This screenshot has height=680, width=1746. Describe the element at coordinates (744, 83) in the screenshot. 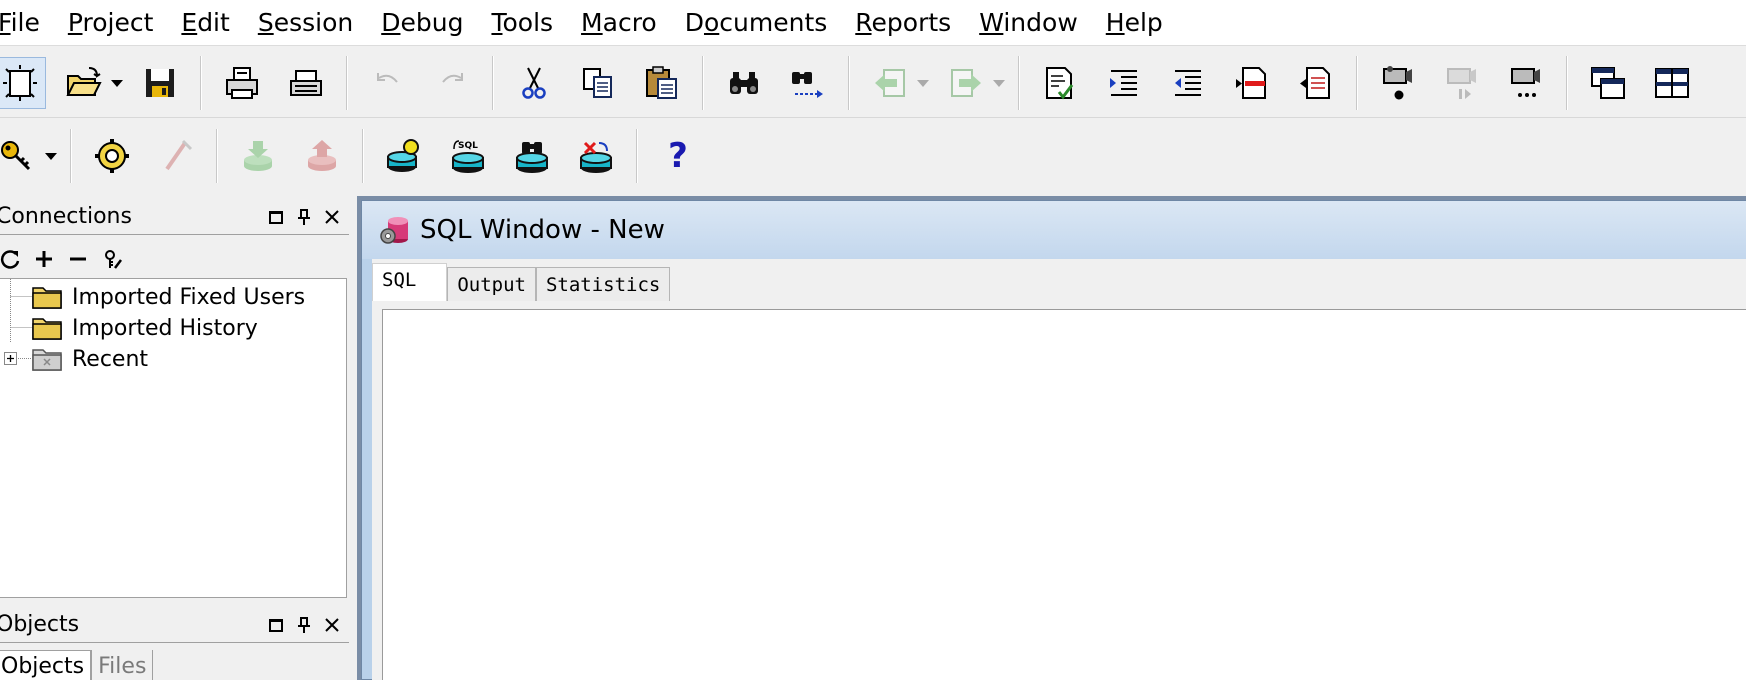

I see `find-button` at that location.